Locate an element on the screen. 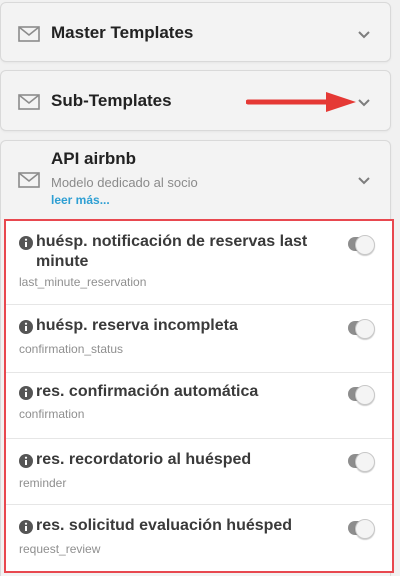 The height and width of the screenshot is (576, 400). template-key: confirmation is located at coordinates (52, 414).